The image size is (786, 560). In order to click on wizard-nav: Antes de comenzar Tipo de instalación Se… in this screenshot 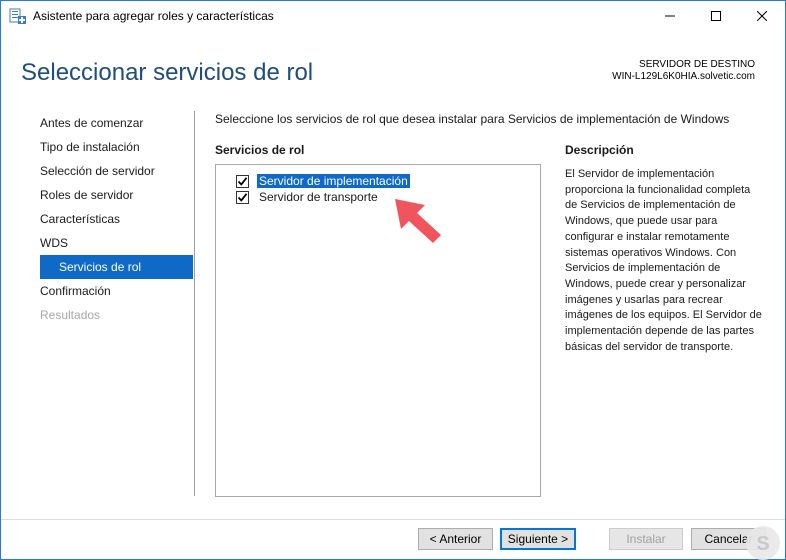, I will do `click(111, 219)`.